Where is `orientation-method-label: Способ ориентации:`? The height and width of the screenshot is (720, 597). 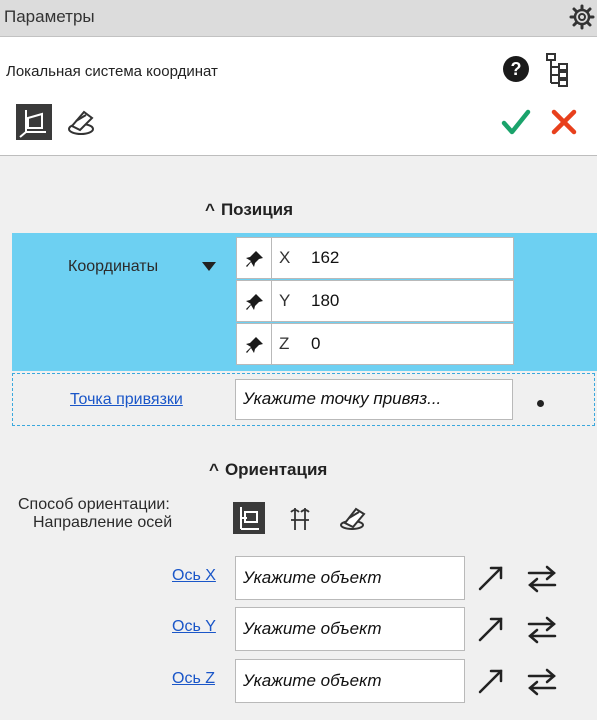
orientation-method-label: Способ ориентации: is located at coordinates (94, 504).